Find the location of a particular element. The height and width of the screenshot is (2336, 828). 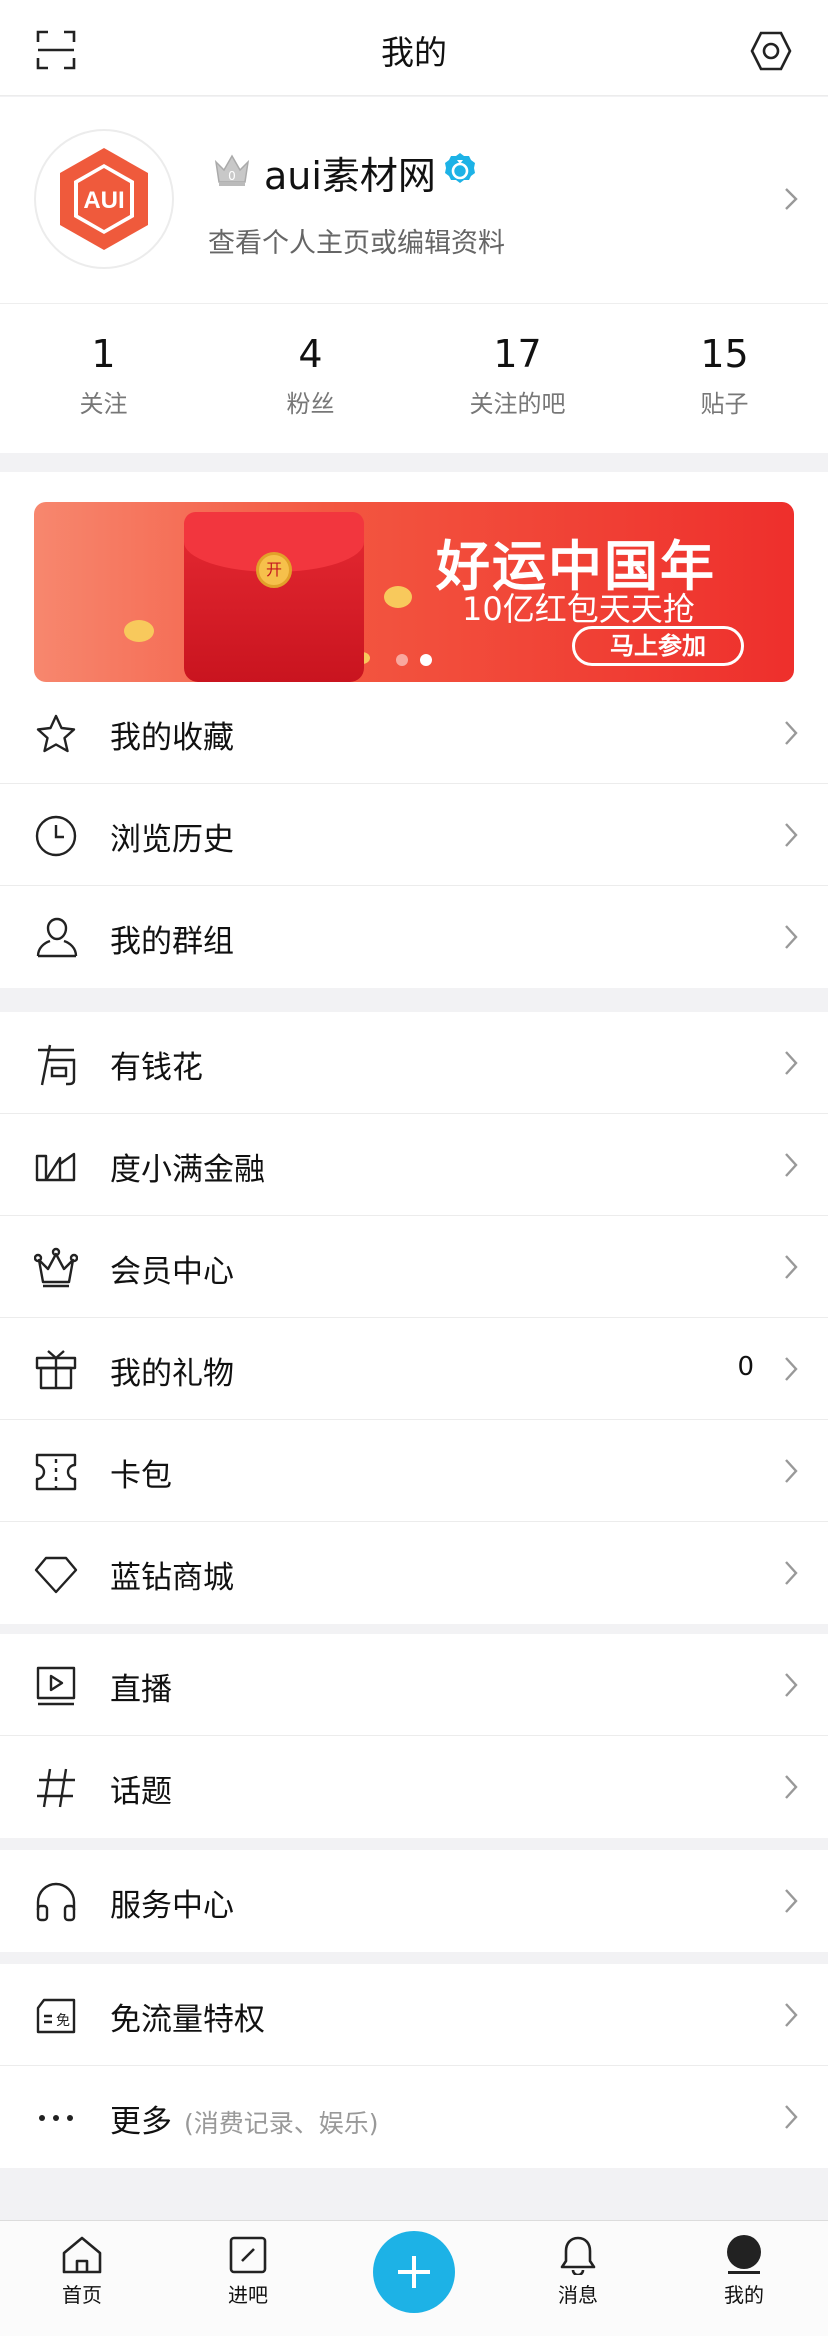

profile-subtitle: 查看个人主页或编辑资料 is located at coordinates (356, 243).